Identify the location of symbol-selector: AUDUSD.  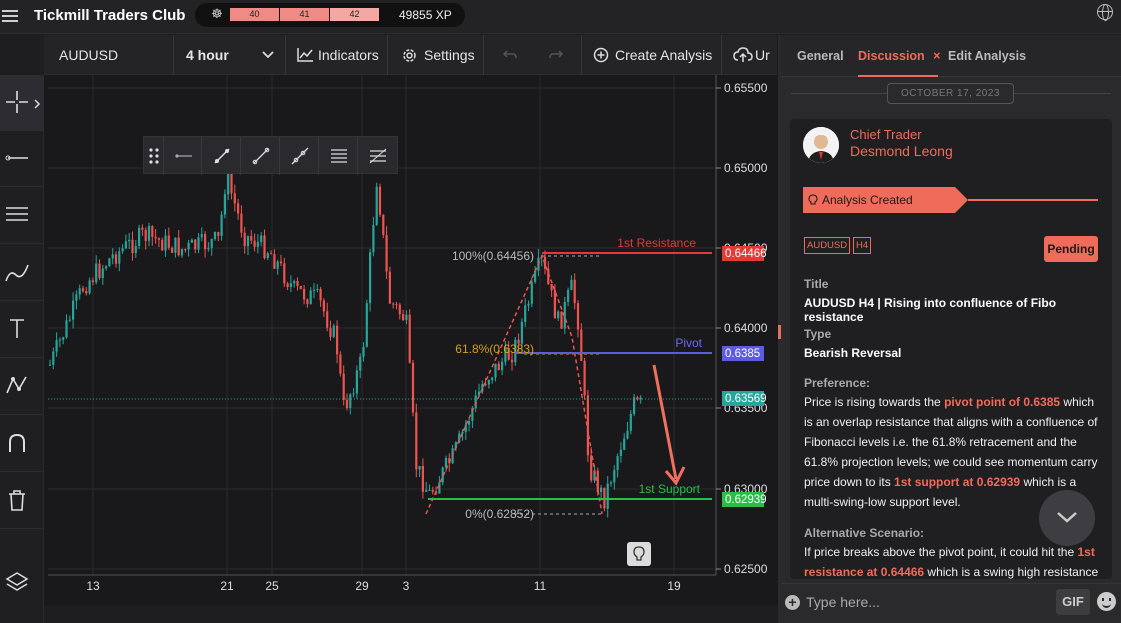
(109, 55).